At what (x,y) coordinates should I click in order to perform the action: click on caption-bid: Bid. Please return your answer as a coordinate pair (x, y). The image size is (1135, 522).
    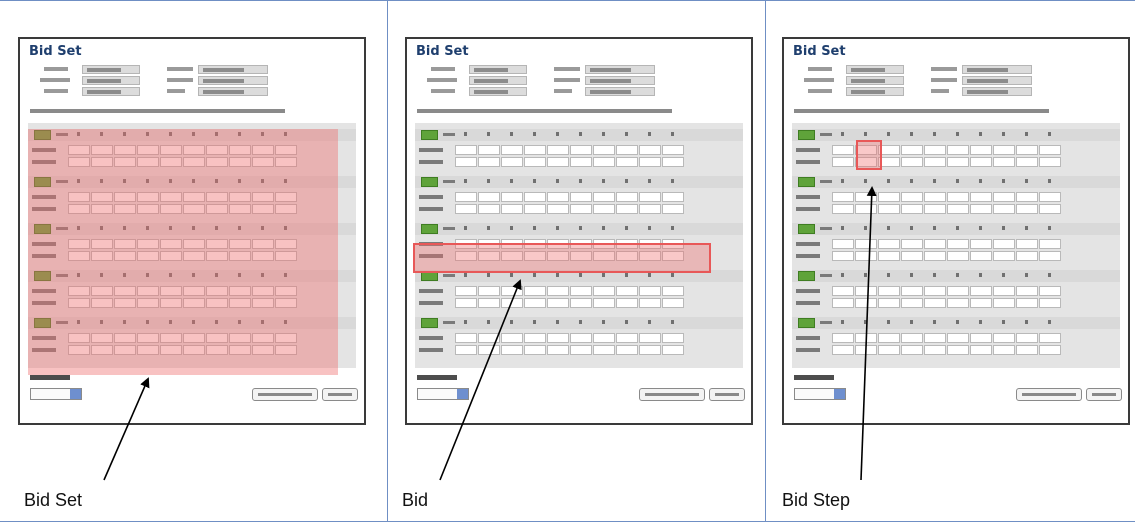
    Looking at the image, I should click on (415, 500).